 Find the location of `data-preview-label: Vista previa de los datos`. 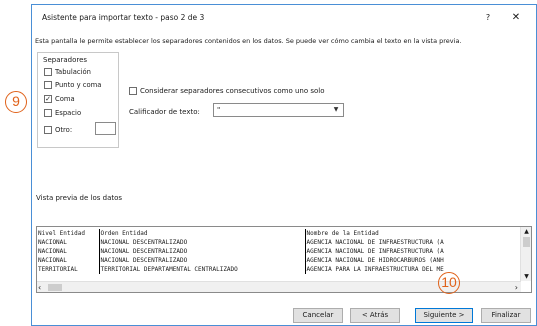

data-preview-label: Vista previa de los datos is located at coordinates (79, 198).